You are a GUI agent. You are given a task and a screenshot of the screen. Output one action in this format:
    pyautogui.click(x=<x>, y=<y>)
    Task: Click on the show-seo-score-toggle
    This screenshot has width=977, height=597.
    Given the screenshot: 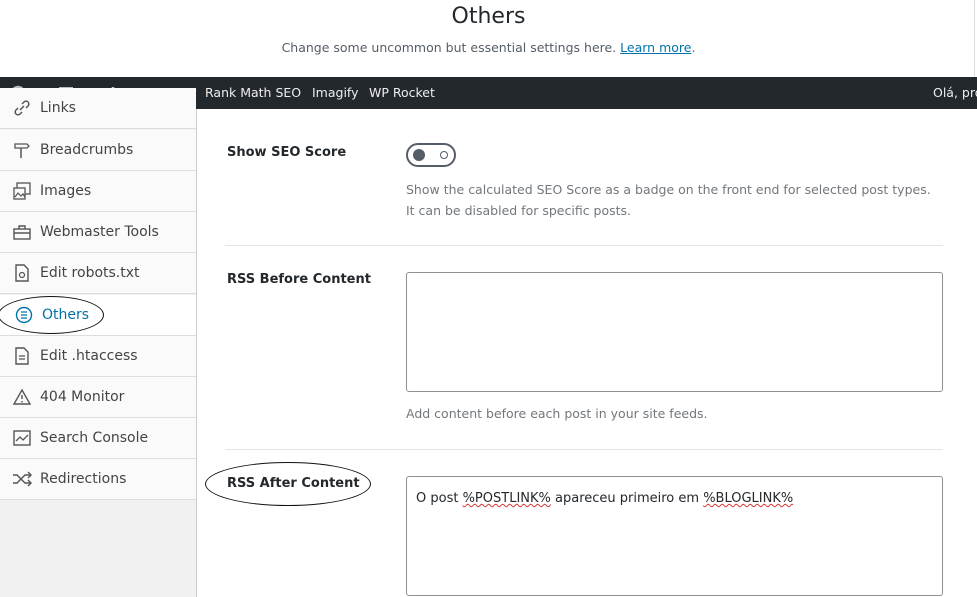 What is the action you would take?
    pyautogui.click(x=431, y=155)
    